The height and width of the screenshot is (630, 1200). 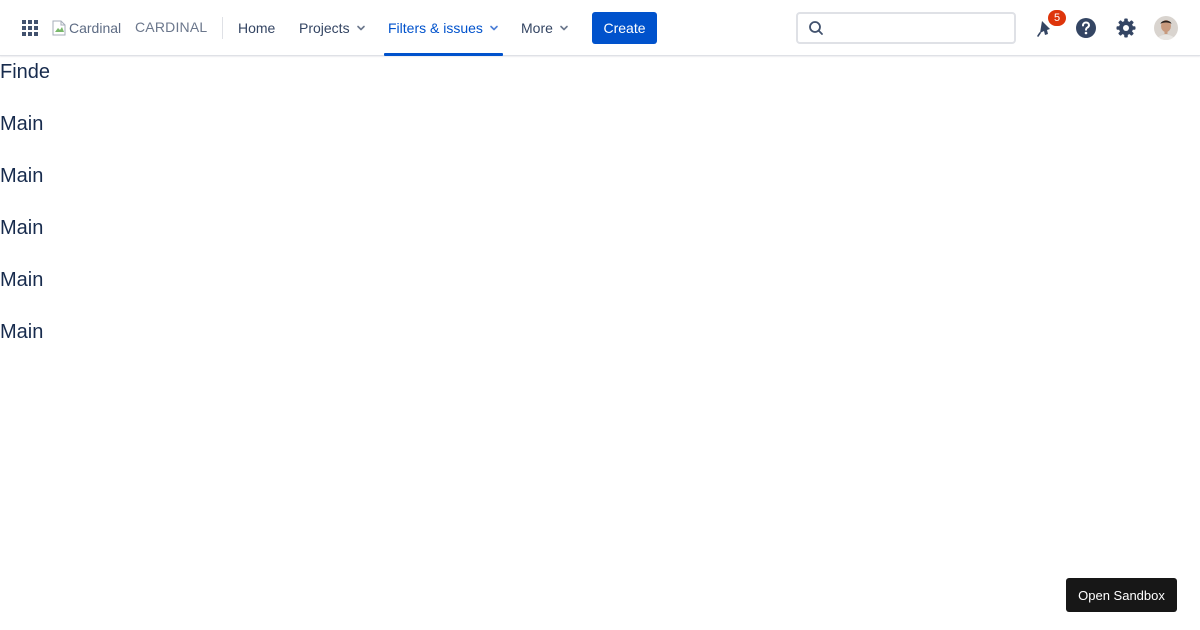 What do you see at coordinates (30, 28) in the screenshot?
I see `app-switcher-icon` at bounding box center [30, 28].